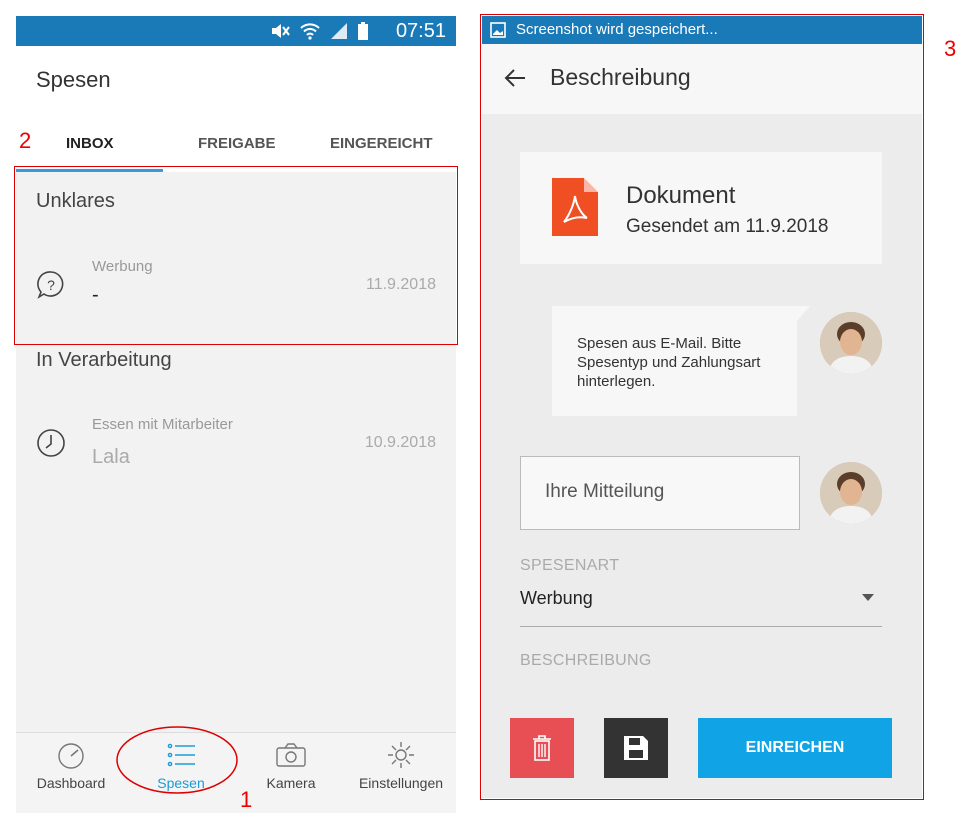  Describe the element at coordinates (25, 140) in the screenshot. I see `annotation-label: 2` at that location.